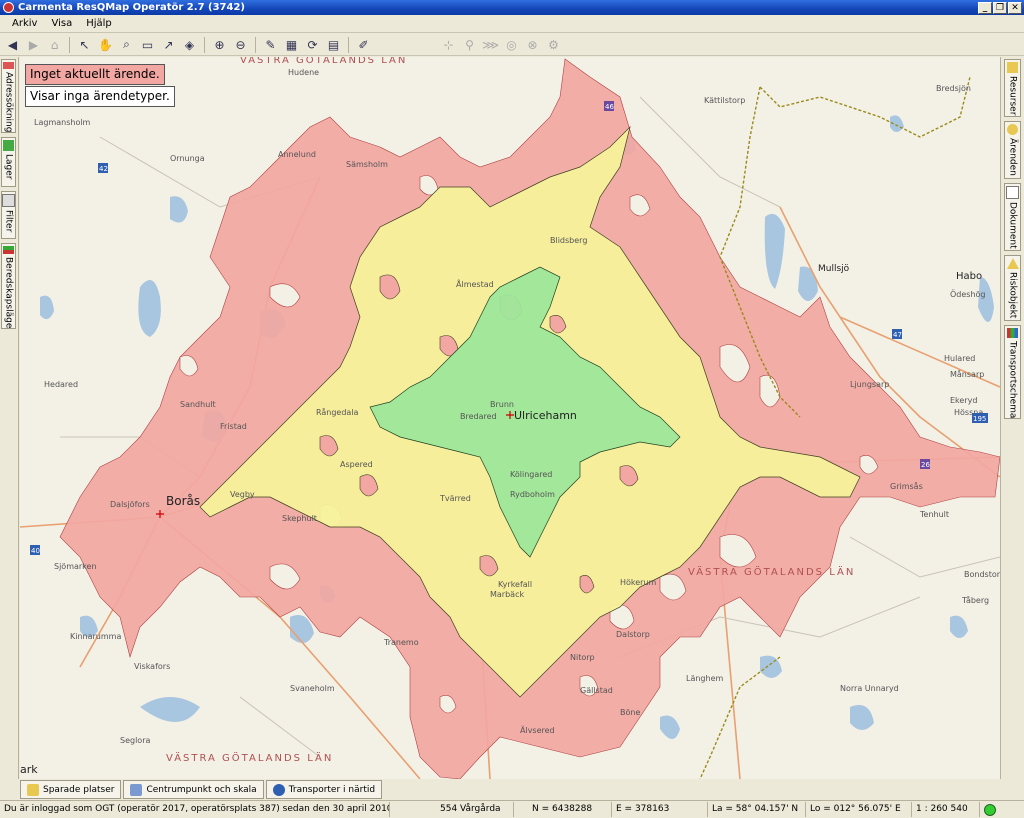 The height and width of the screenshot is (818, 1024). Describe the element at coordinates (8, 96) in the screenshot. I see `tab-adressokning: Adressökning` at that location.